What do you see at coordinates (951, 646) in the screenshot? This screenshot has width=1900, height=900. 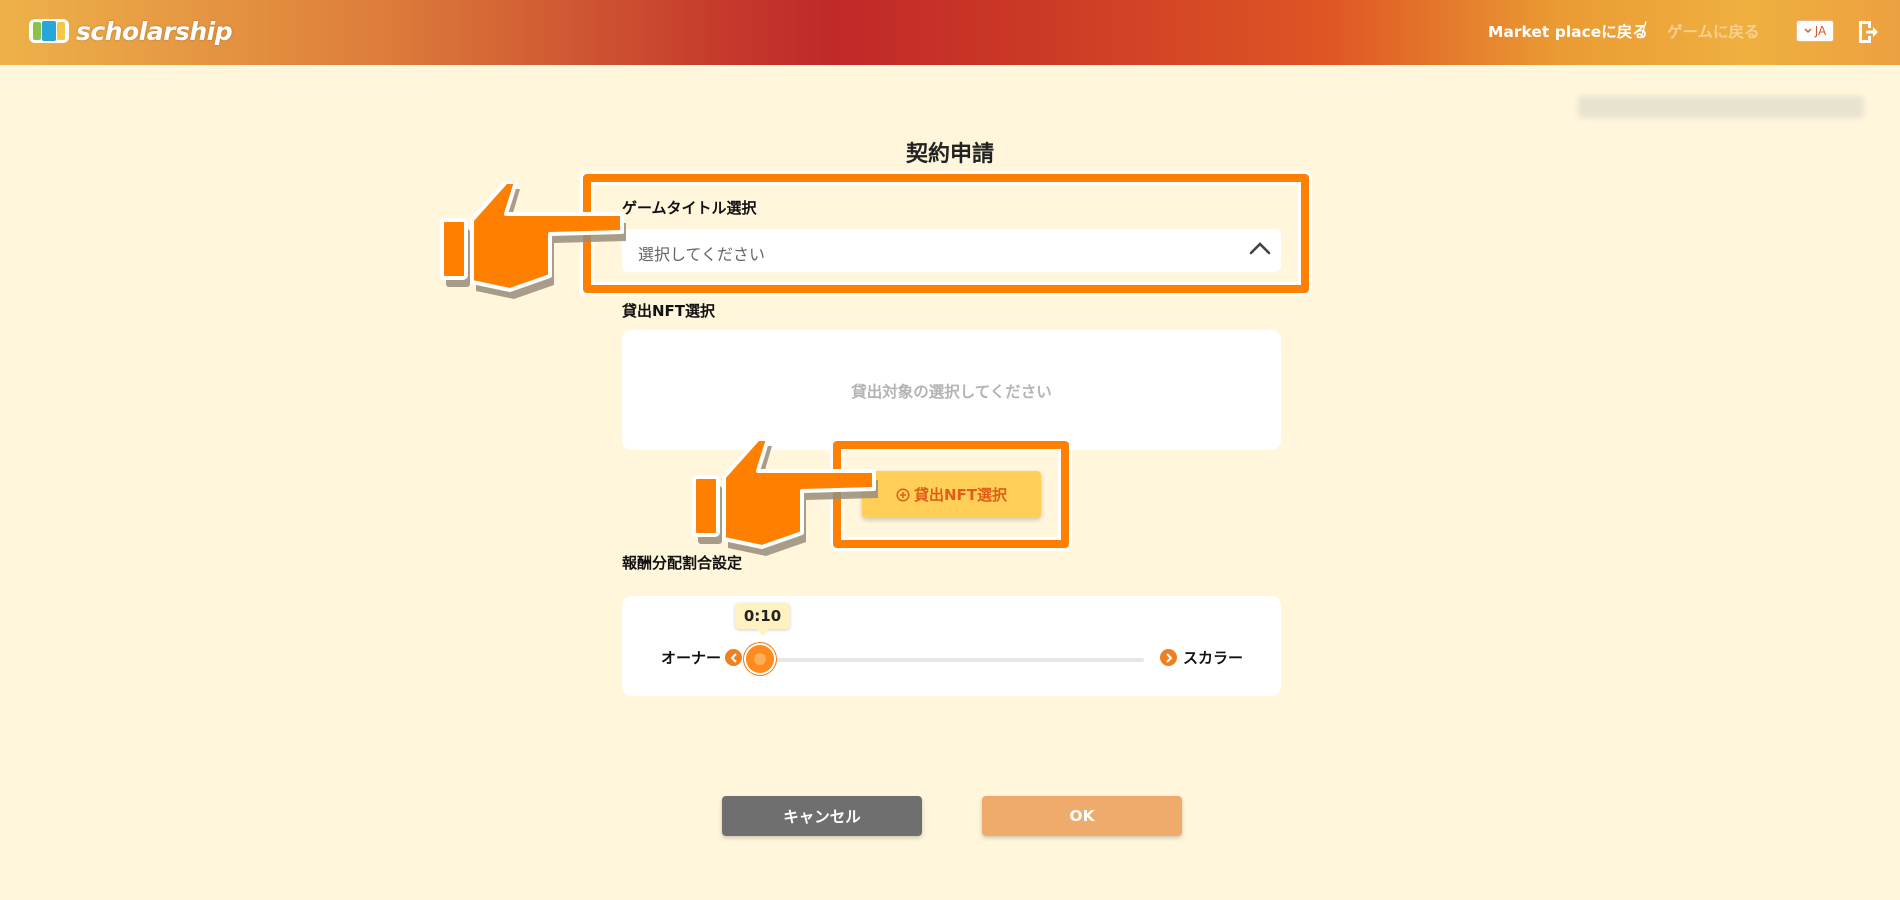 I see `reward-split-panel` at bounding box center [951, 646].